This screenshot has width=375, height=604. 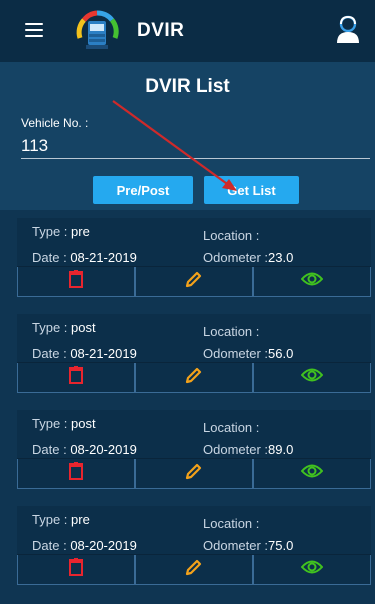 I want to click on odometer-value: 23.0, so click(x=281, y=257).